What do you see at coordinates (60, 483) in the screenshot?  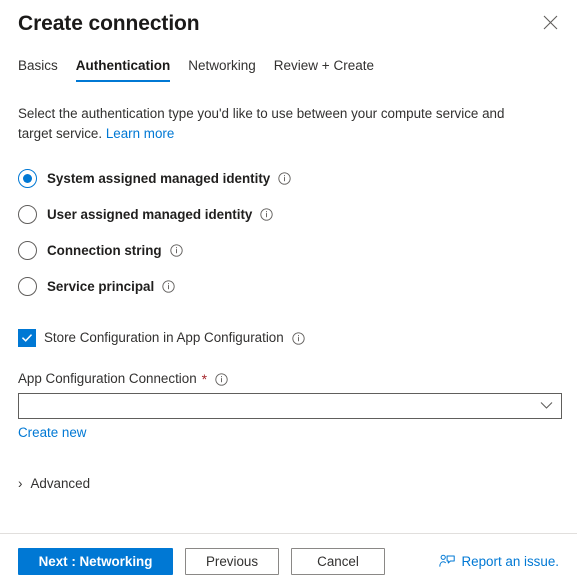 I see `advanced-label: Advanced` at bounding box center [60, 483].